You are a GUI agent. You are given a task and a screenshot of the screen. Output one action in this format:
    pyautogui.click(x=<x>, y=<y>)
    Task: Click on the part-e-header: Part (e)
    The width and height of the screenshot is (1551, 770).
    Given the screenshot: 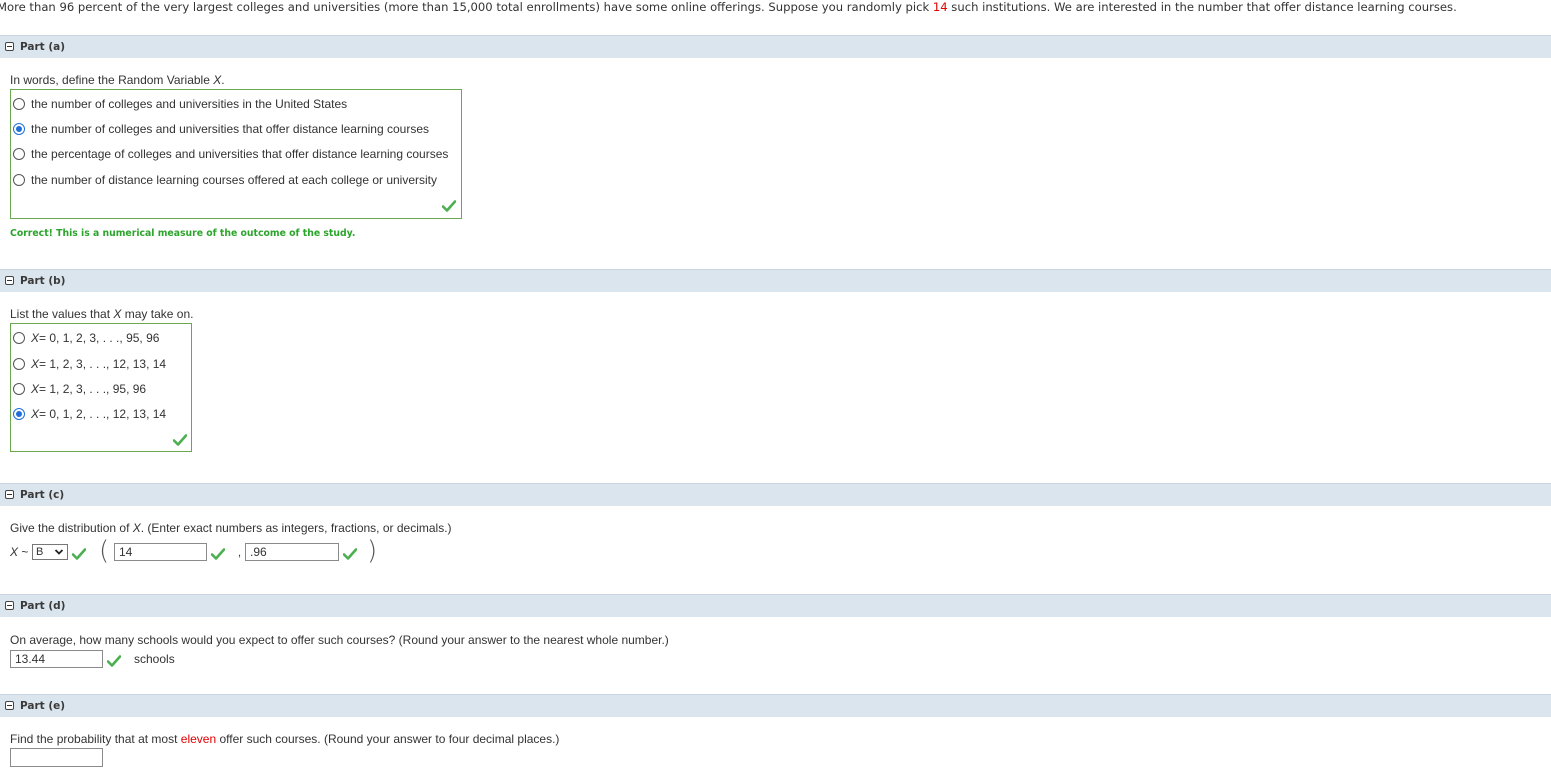 What is the action you would take?
    pyautogui.click(x=775, y=705)
    